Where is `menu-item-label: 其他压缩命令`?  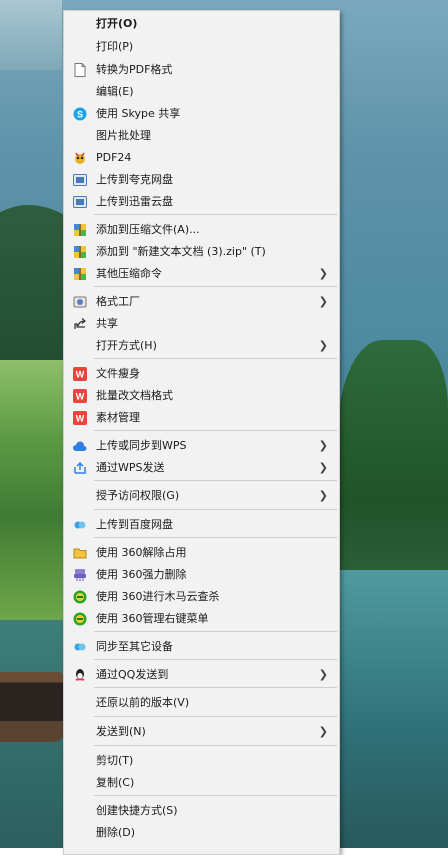 menu-item-label: 其他压缩命令 is located at coordinates (129, 273).